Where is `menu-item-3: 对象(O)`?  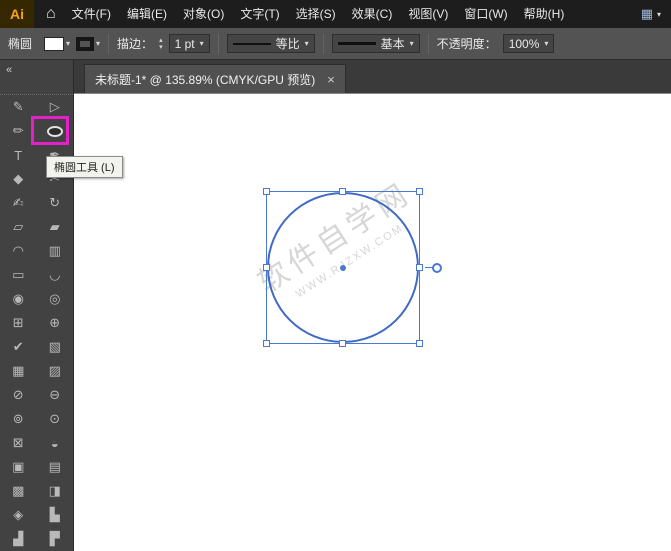 menu-item-3: 对象(O) is located at coordinates (203, 14).